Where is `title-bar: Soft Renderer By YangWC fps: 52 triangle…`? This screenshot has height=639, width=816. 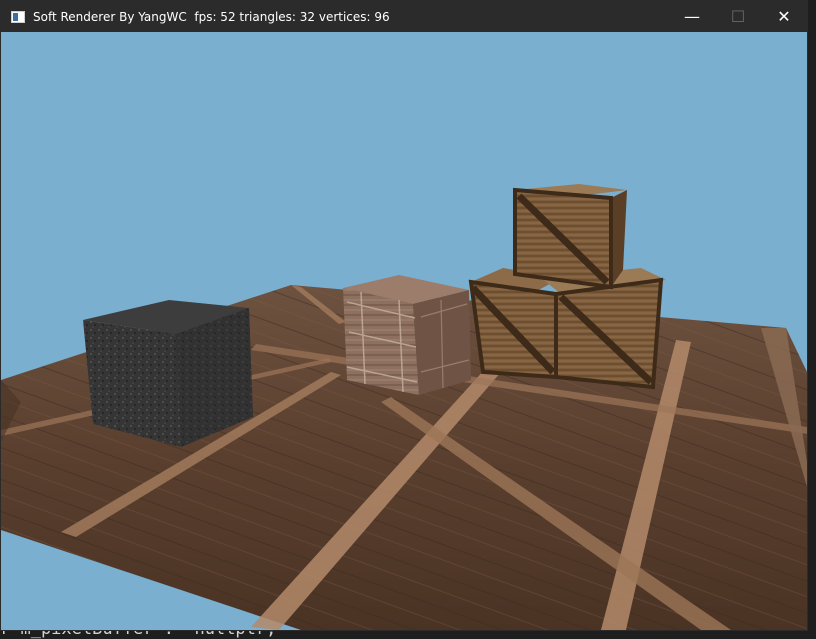 title-bar: Soft Renderer By YangWC fps: 52 triangle… is located at coordinates (404, 16).